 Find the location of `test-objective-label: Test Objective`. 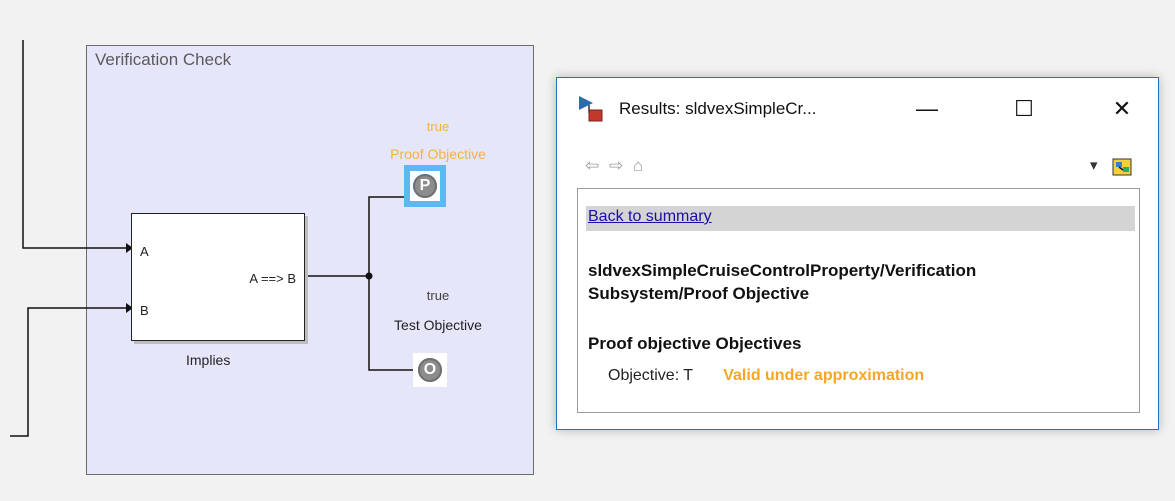

test-objective-label: Test Objective is located at coordinates (438, 325).